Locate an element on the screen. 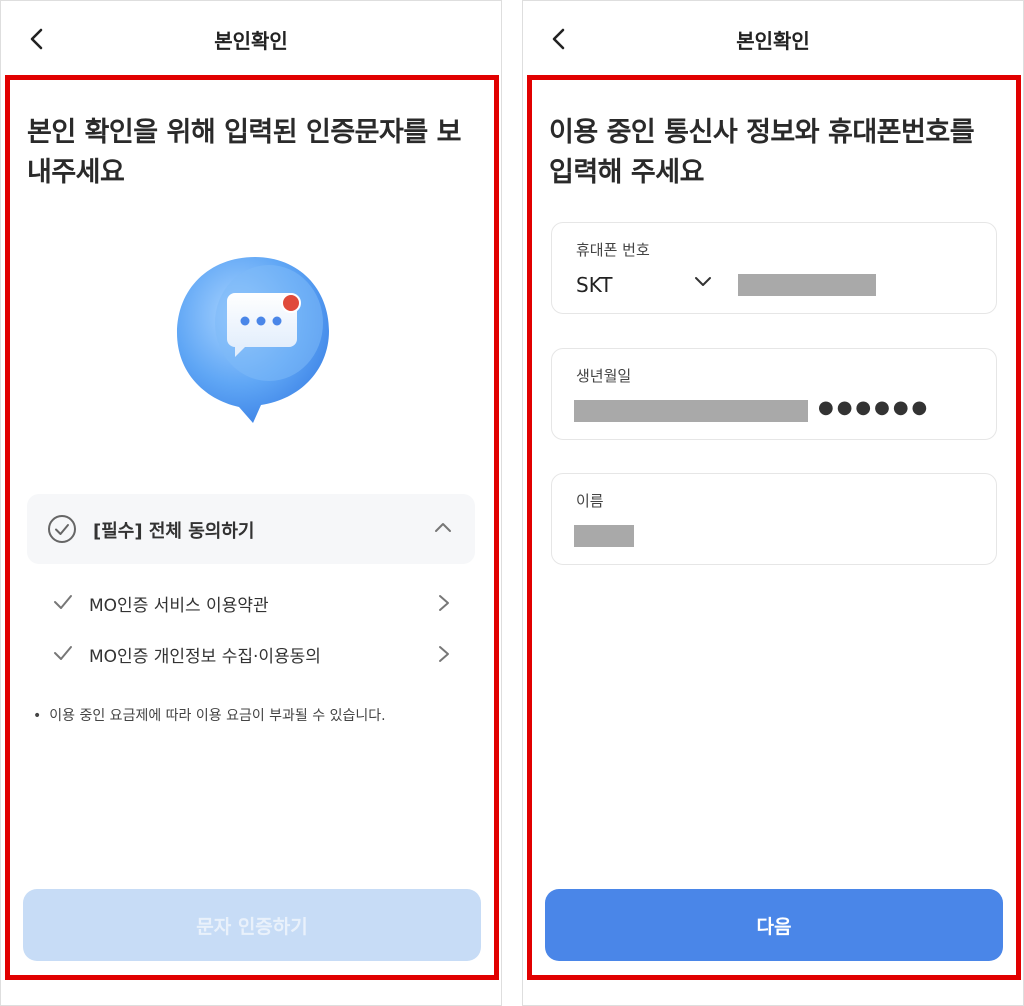 This screenshot has width=1024, height=1006. name-field-label: 이름 is located at coordinates (590, 501).